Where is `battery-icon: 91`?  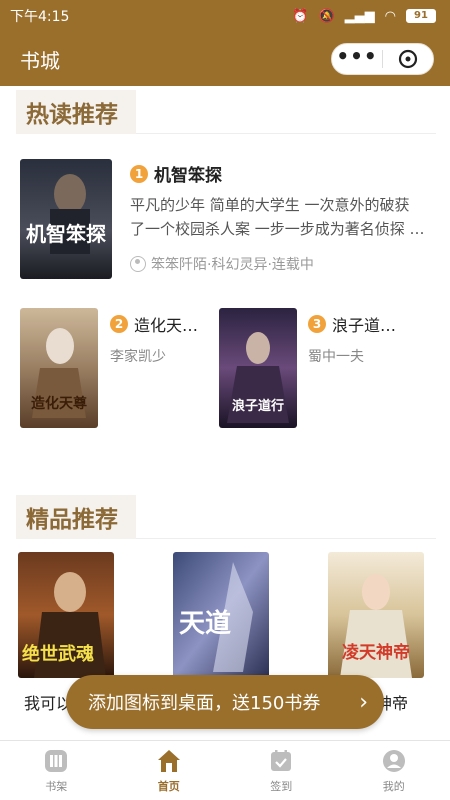
battery-icon: 91 is located at coordinates (421, 16).